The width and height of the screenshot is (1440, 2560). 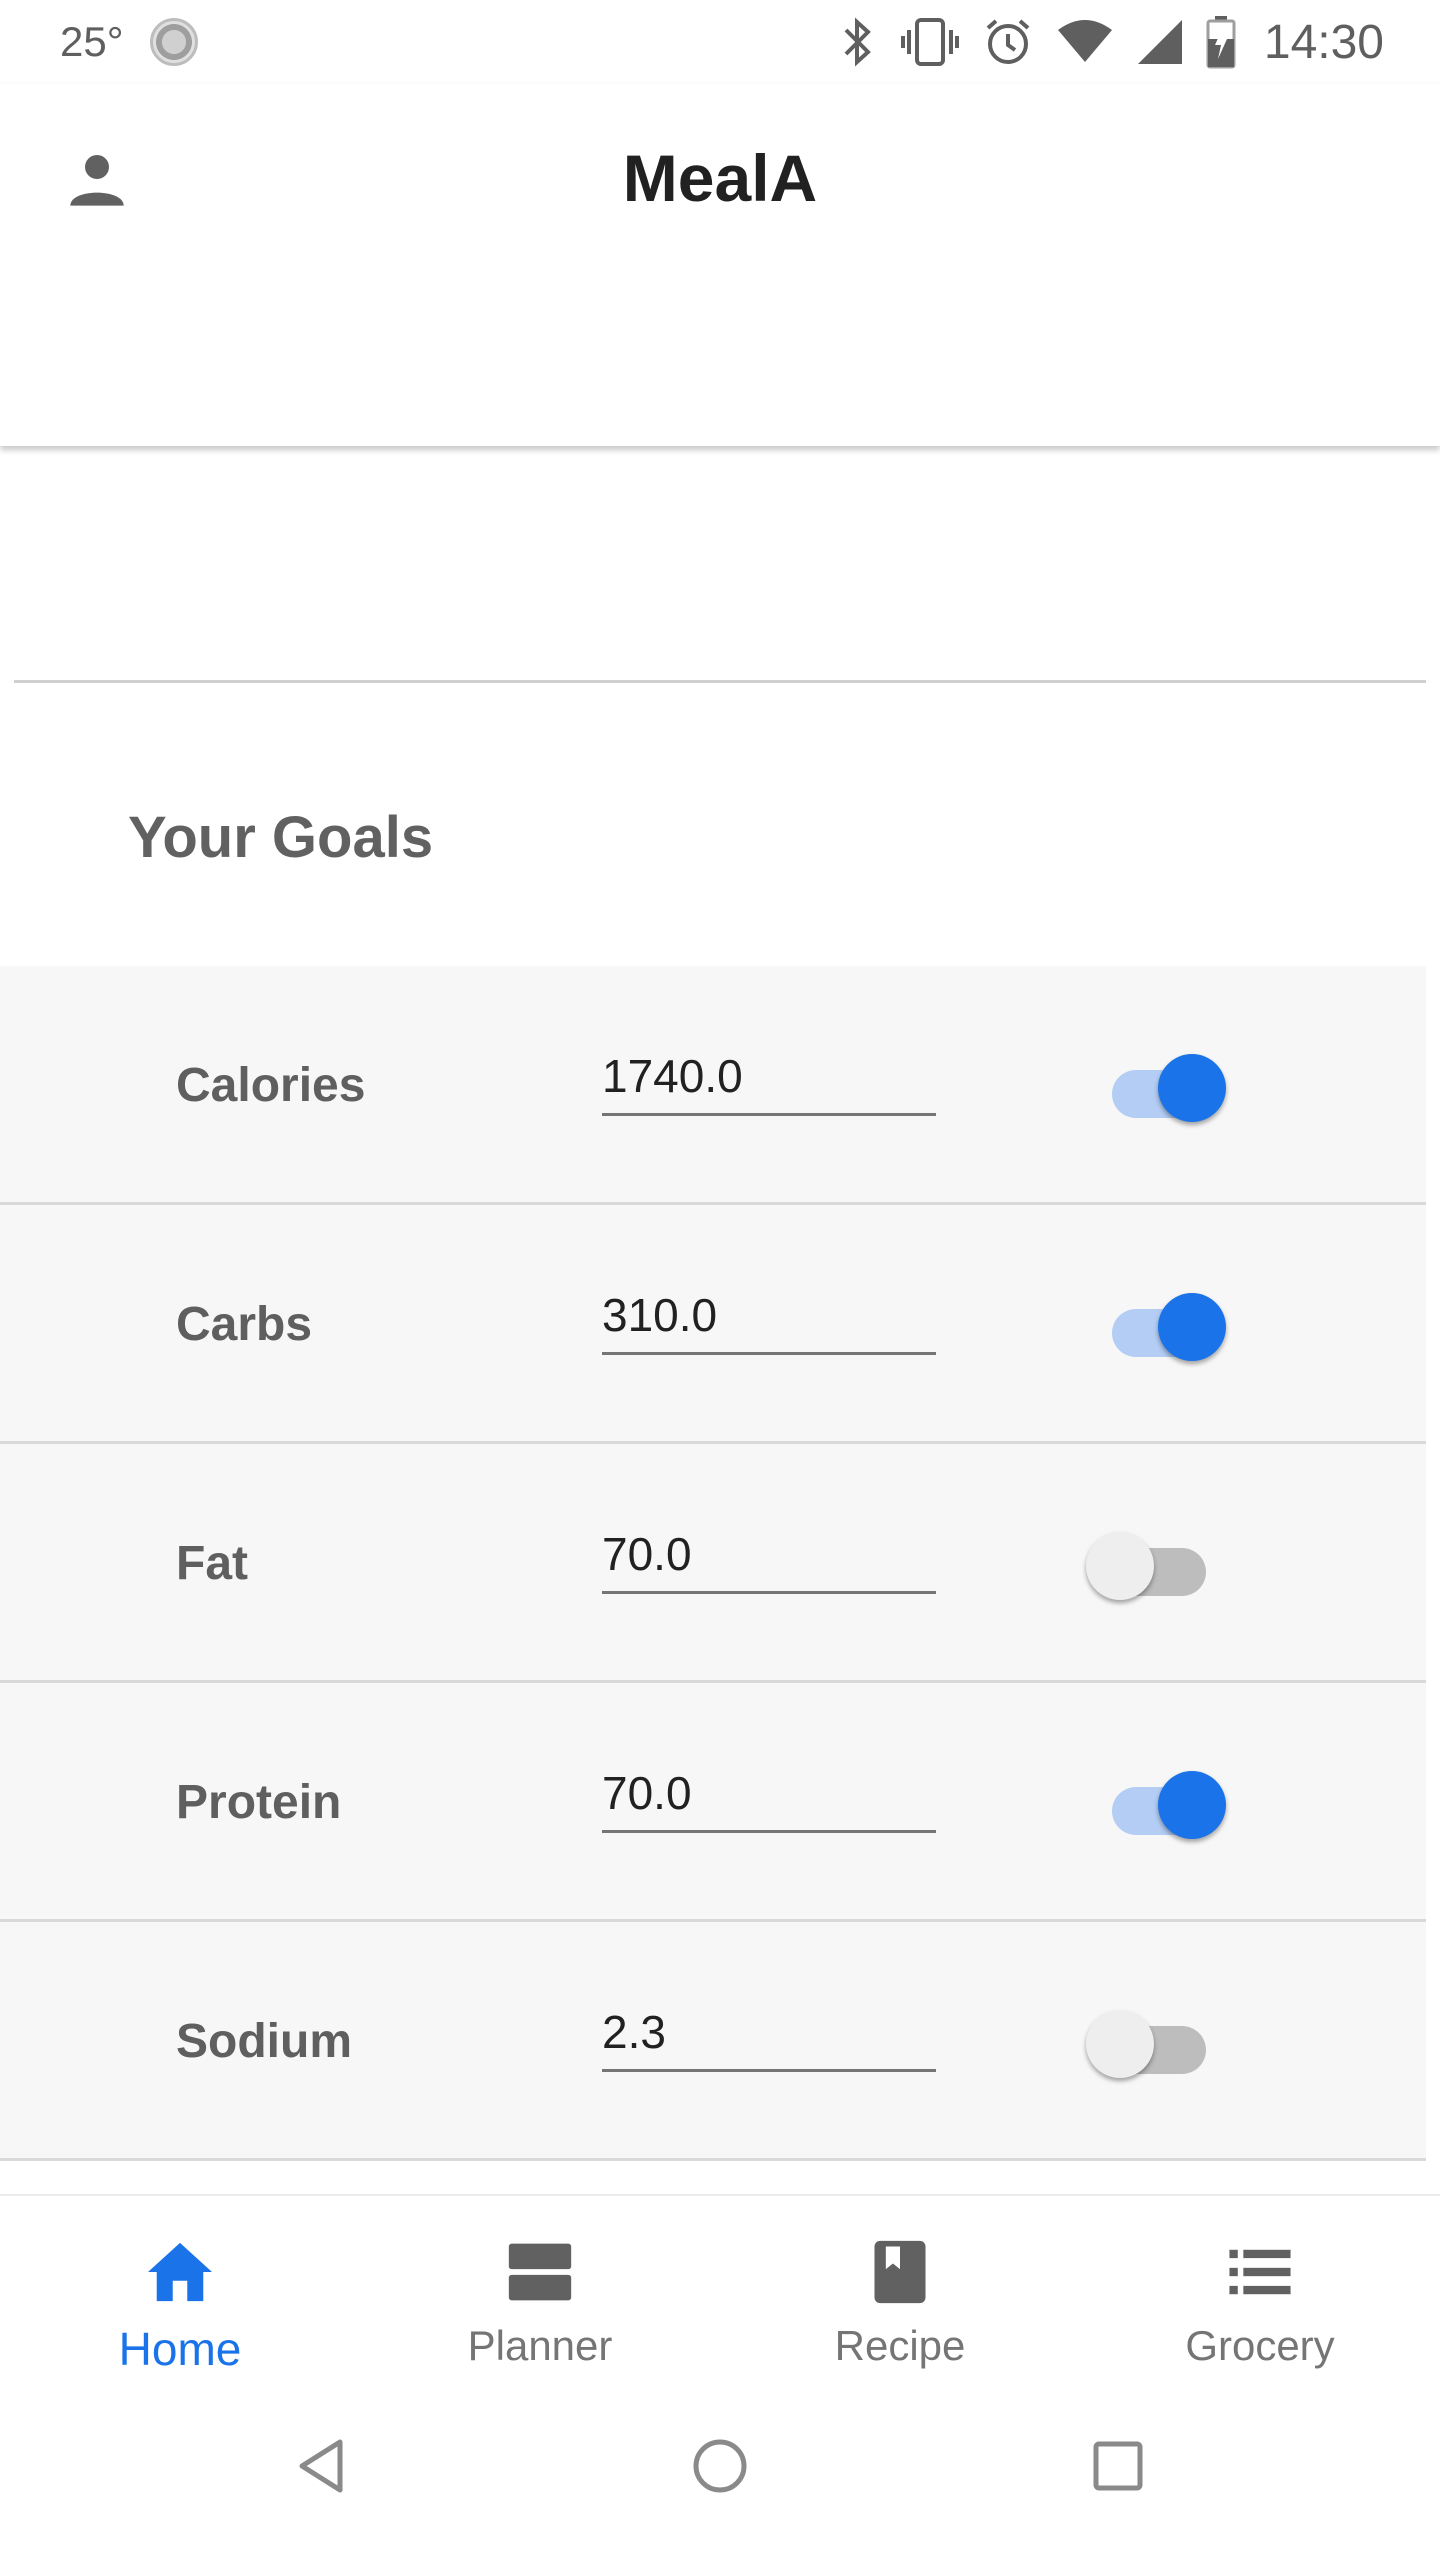 I want to click on signal-icon, so click(x=1160, y=42).